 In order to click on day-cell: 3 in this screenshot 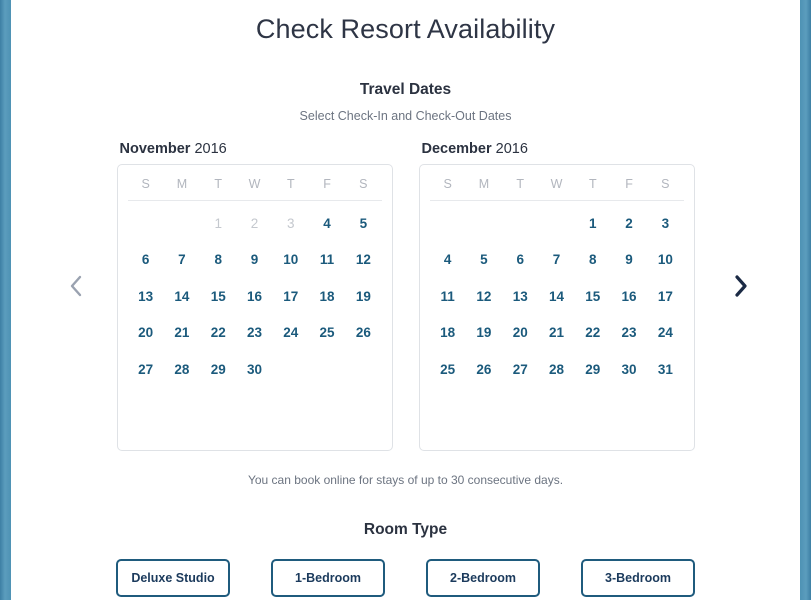, I will do `click(665, 223)`.